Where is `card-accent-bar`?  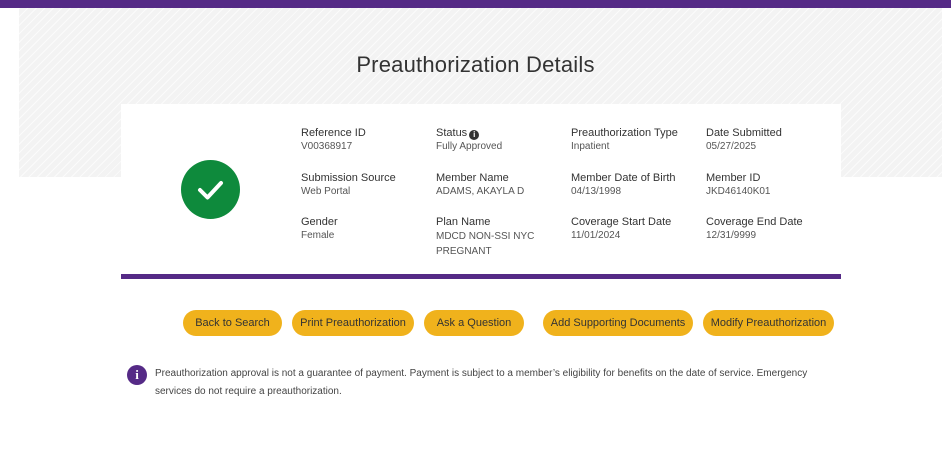
card-accent-bar is located at coordinates (481, 276).